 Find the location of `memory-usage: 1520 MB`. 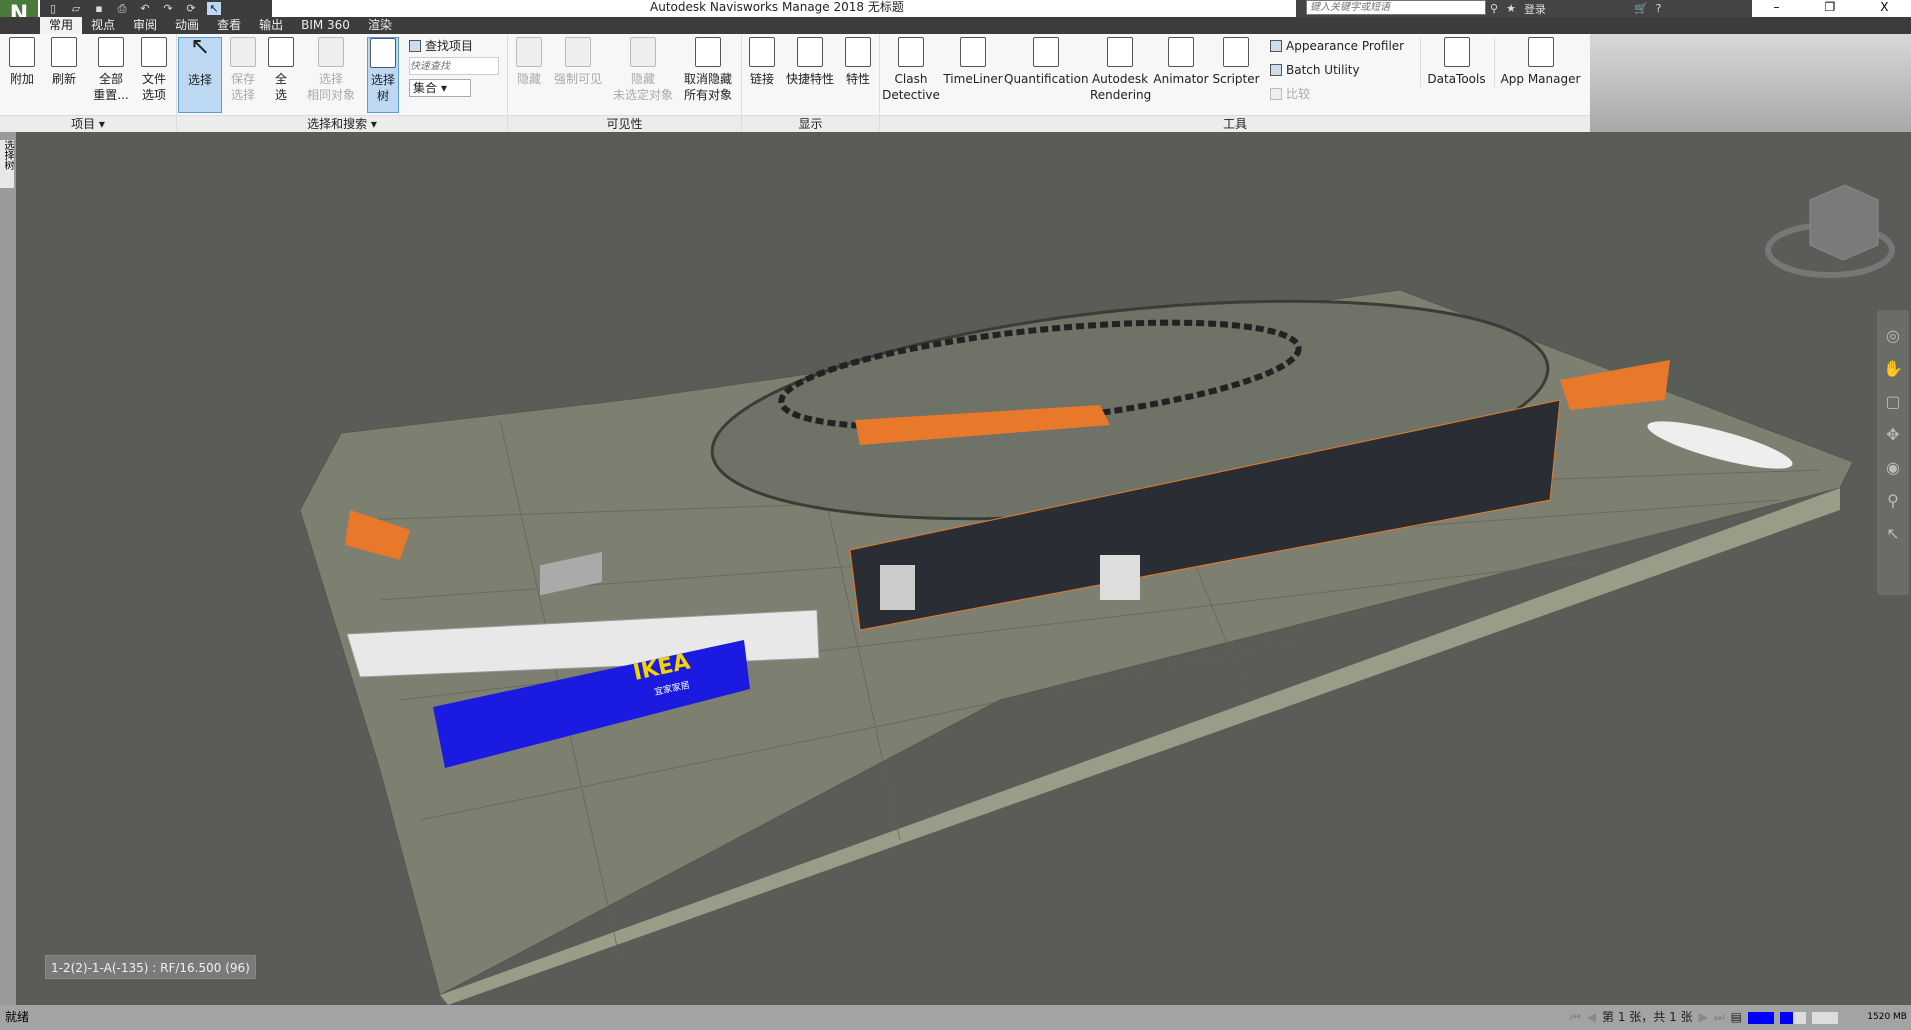

memory-usage: 1520 MB is located at coordinates (1887, 1017).